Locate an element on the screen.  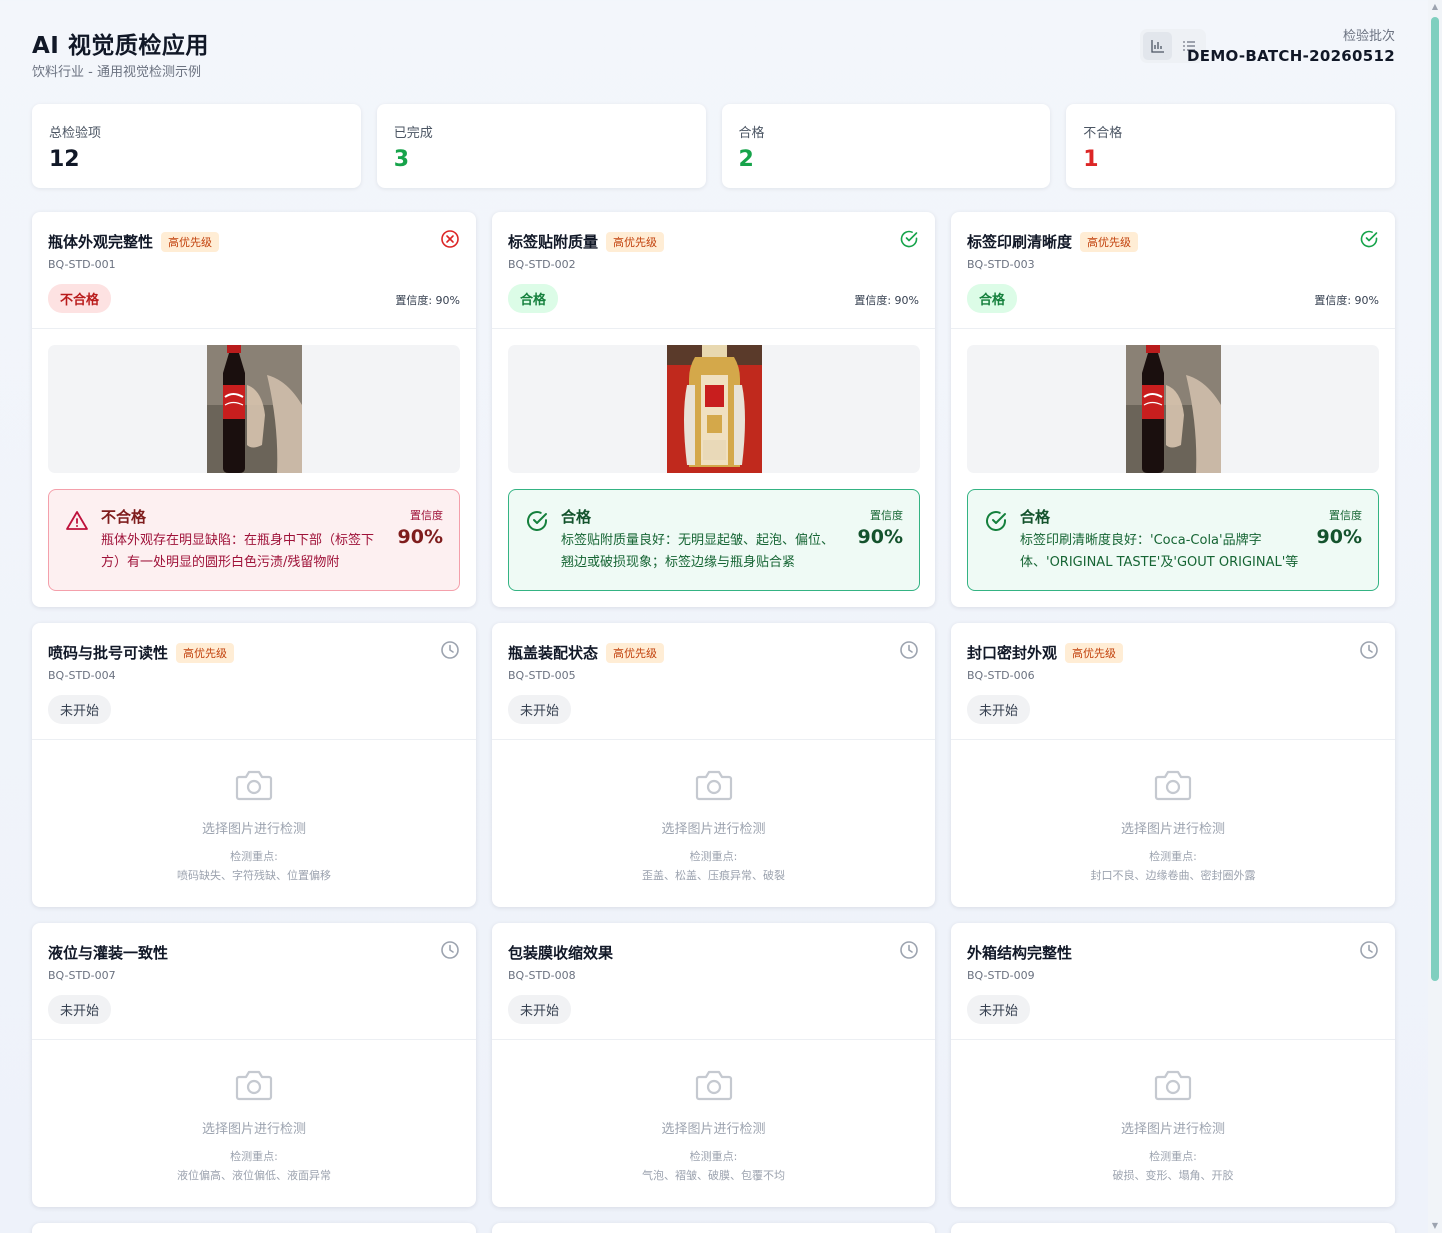
warning-icon is located at coordinates (77, 521).